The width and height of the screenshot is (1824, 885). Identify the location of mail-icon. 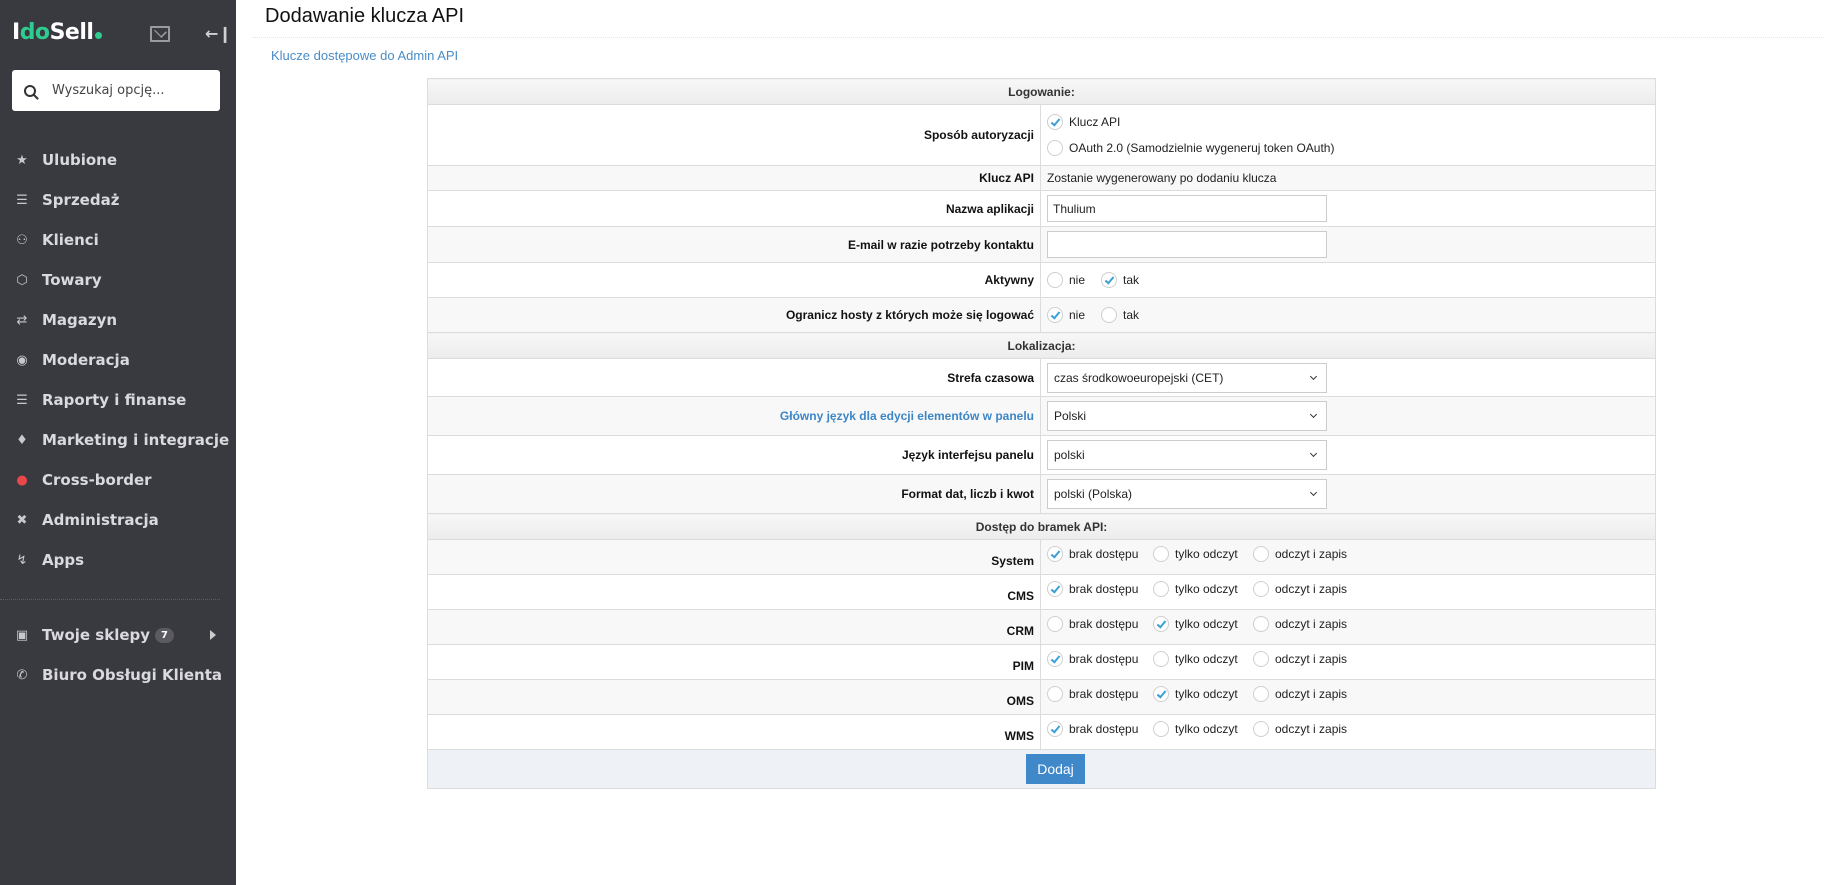
(160, 34).